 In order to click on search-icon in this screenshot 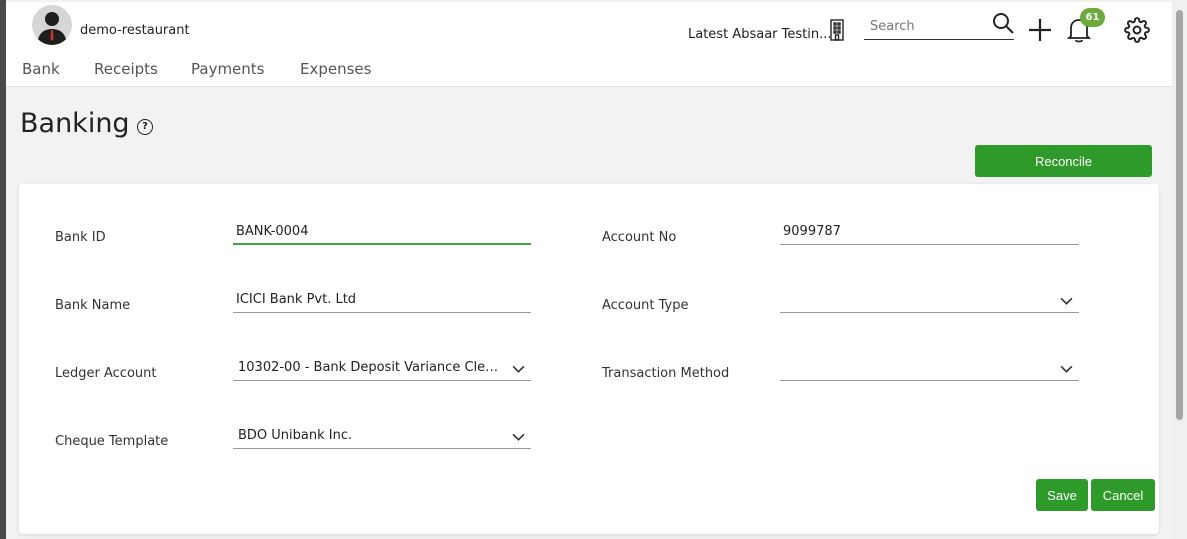, I will do `click(1003, 25)`.